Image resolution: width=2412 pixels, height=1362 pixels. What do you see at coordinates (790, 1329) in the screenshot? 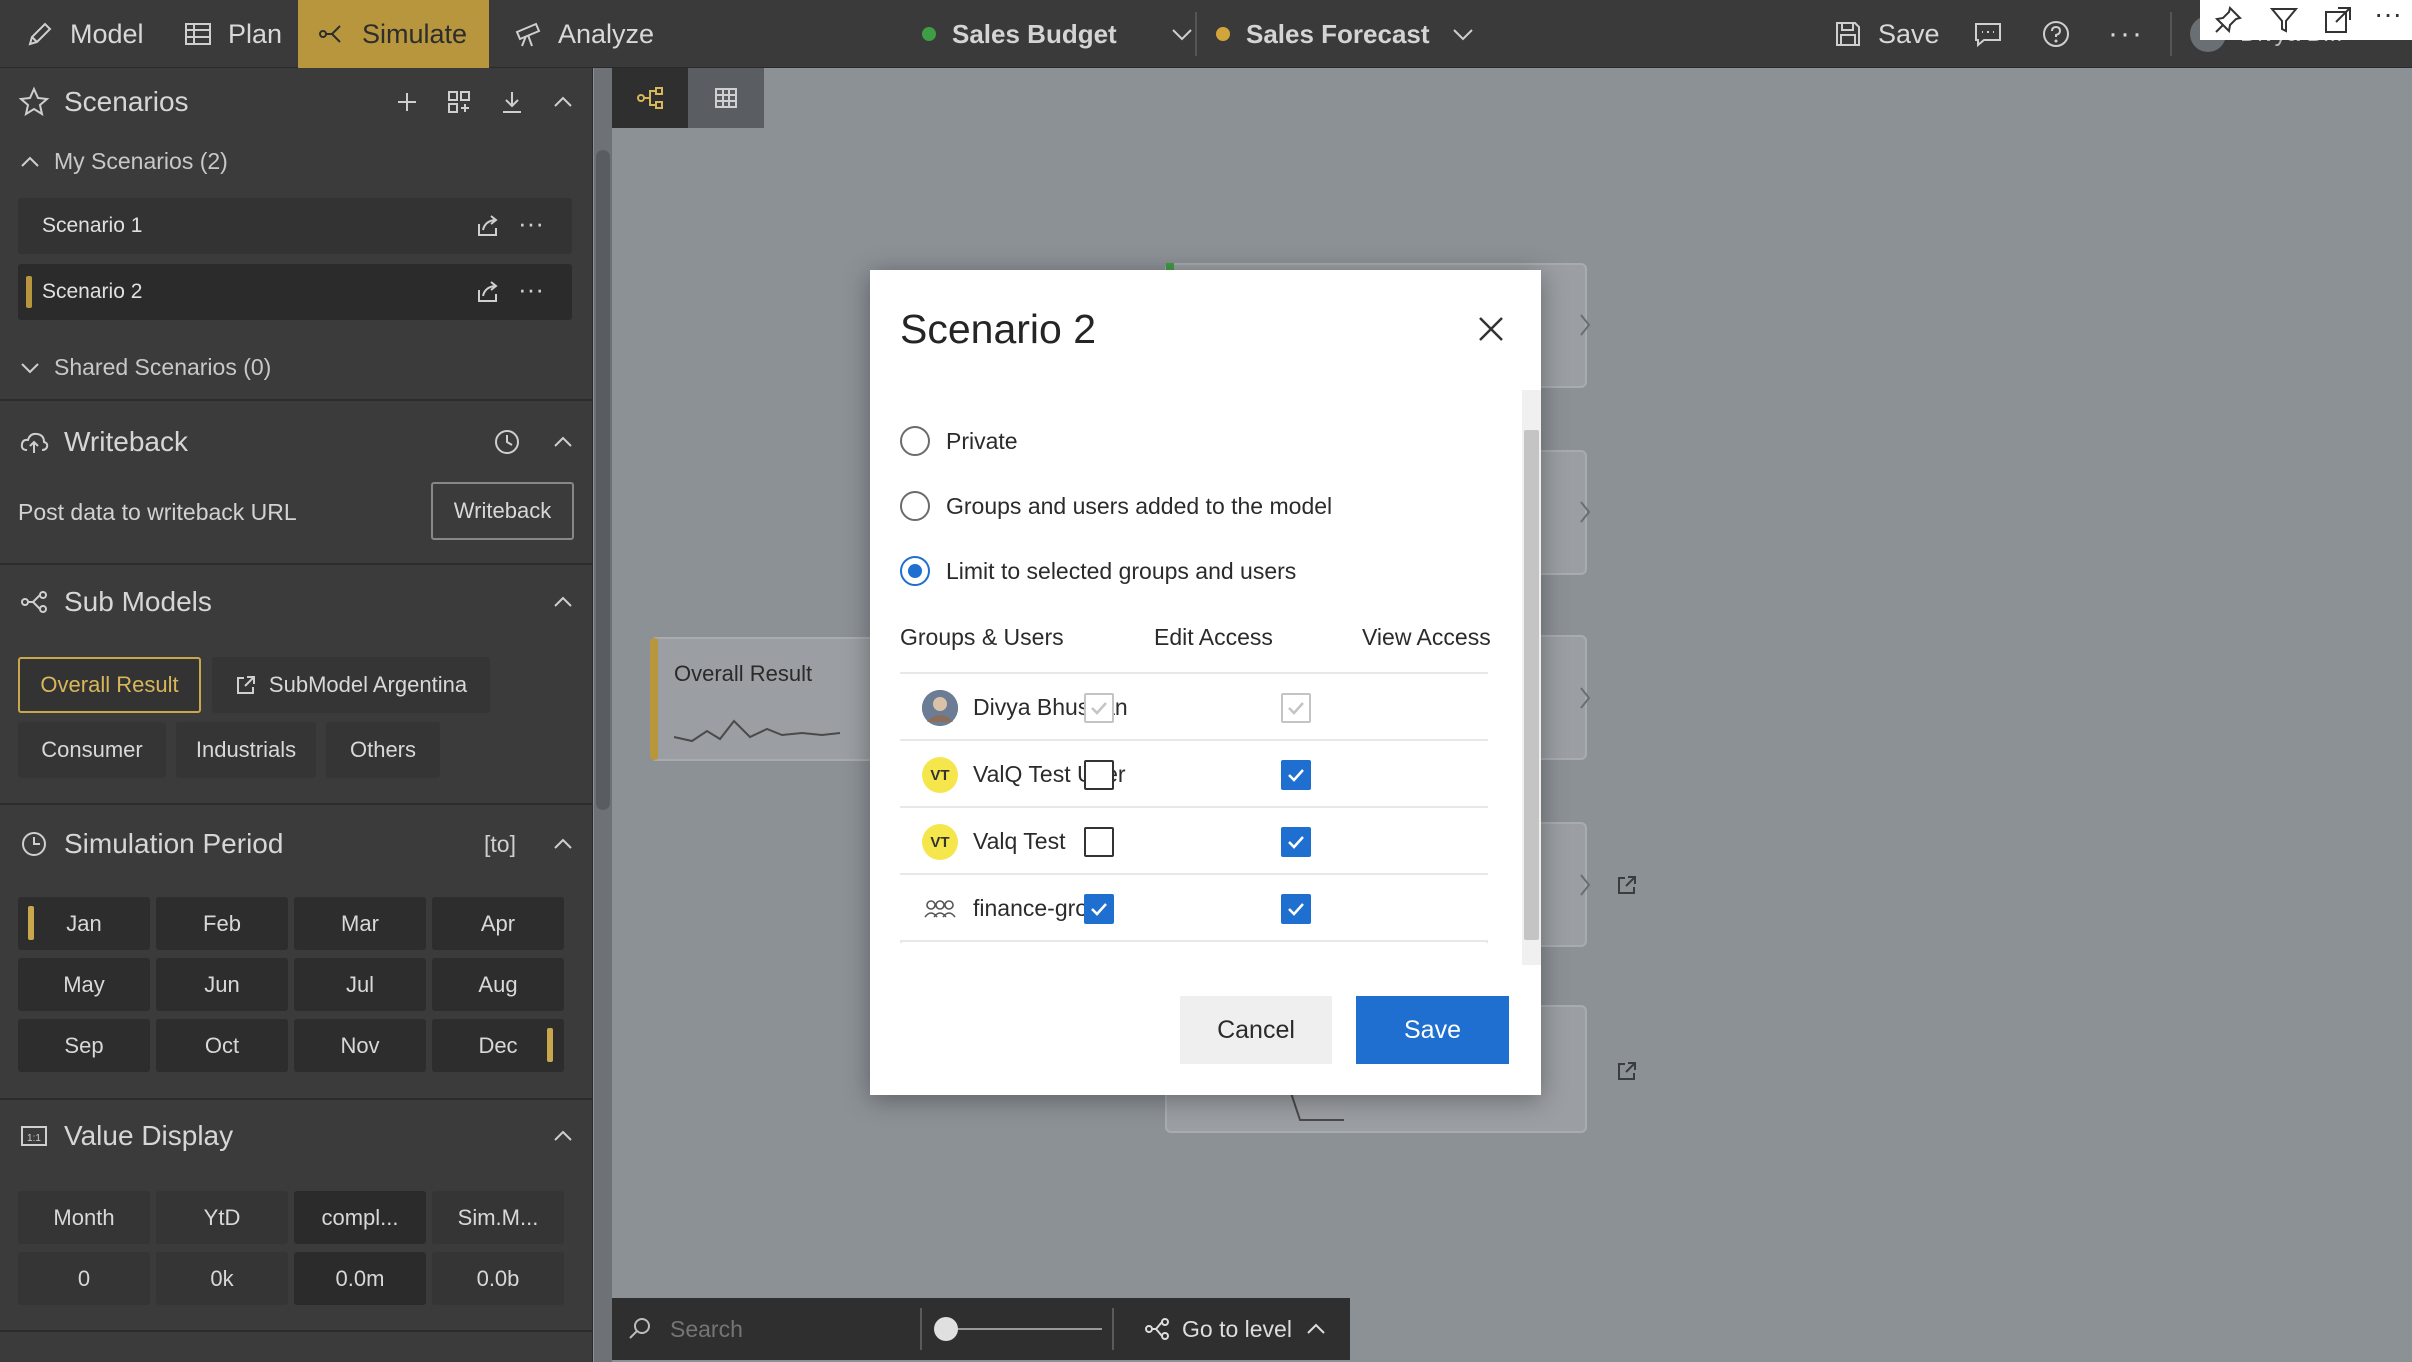
I see `search-input` at bounding box center [790, 1329].